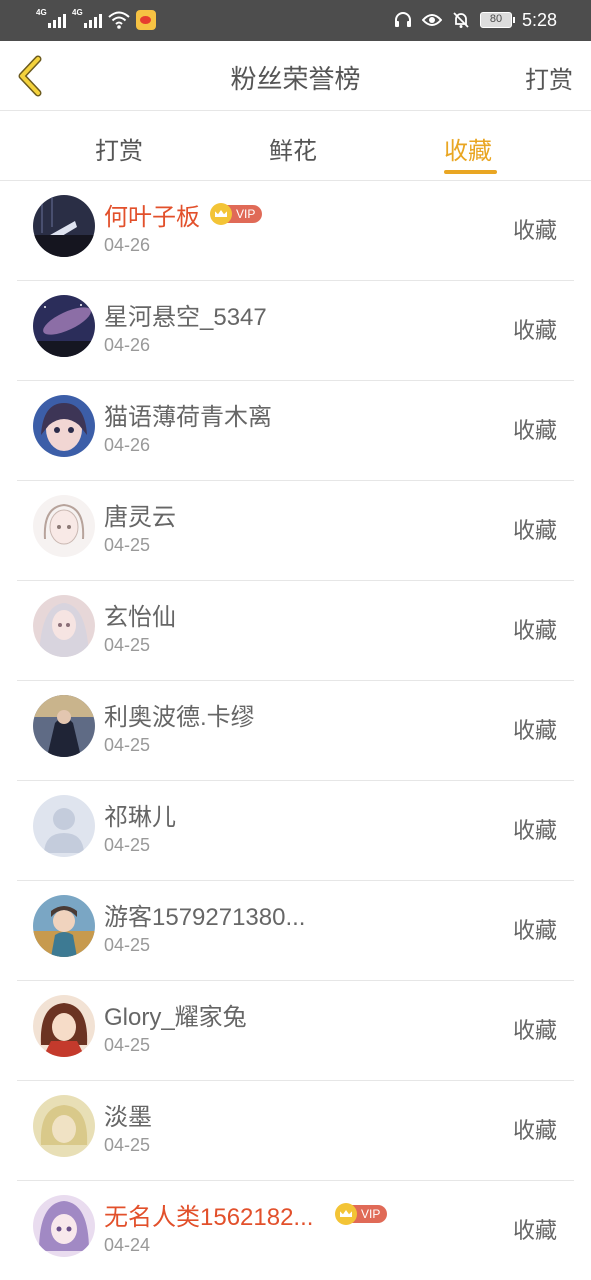 The image size is (591, 1280). What do you see at coordinates (475, 20) in the screenshot?
I see `status-right: 80 5:28` at bounding box center [475, 20].